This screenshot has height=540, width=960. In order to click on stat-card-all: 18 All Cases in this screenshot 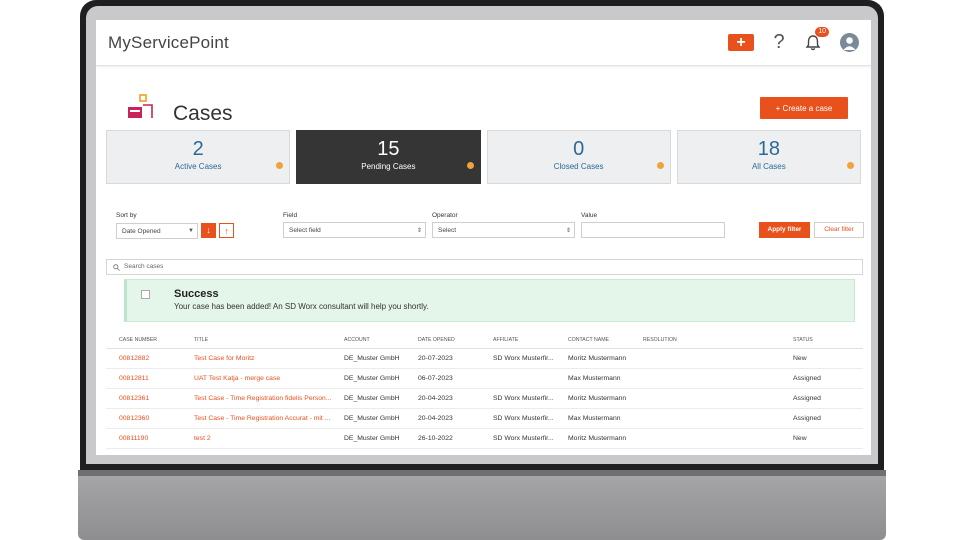, I will do `click(768, 157)`.